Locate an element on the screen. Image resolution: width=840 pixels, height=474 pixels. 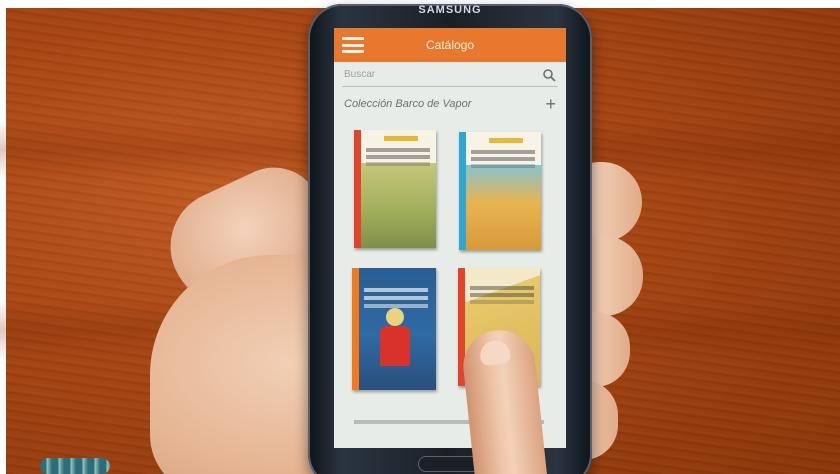
app-title: Catálogo is located at coordinates (450, 45).